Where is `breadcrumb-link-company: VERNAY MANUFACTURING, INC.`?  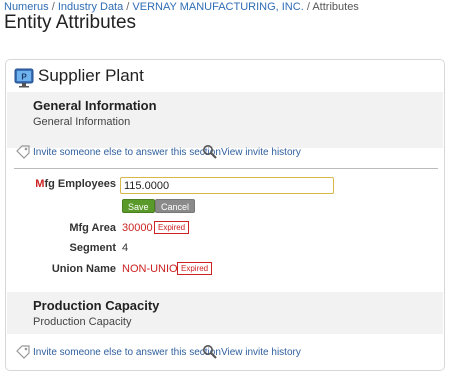 breadcrumb-link-company: VERNAY MANUFACTURING, INC. is located at coordinates (217, 7).